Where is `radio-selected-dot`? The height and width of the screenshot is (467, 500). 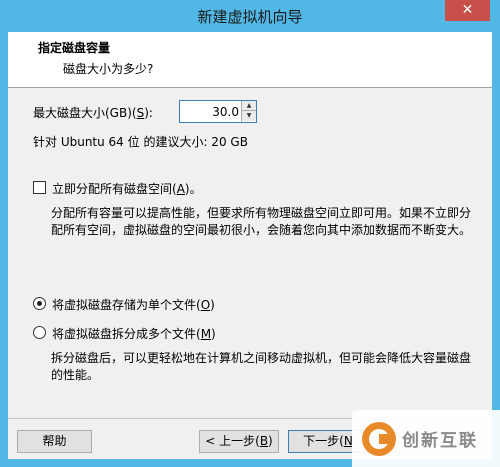
radio-selected-dot is located at coordinates (39, 303).